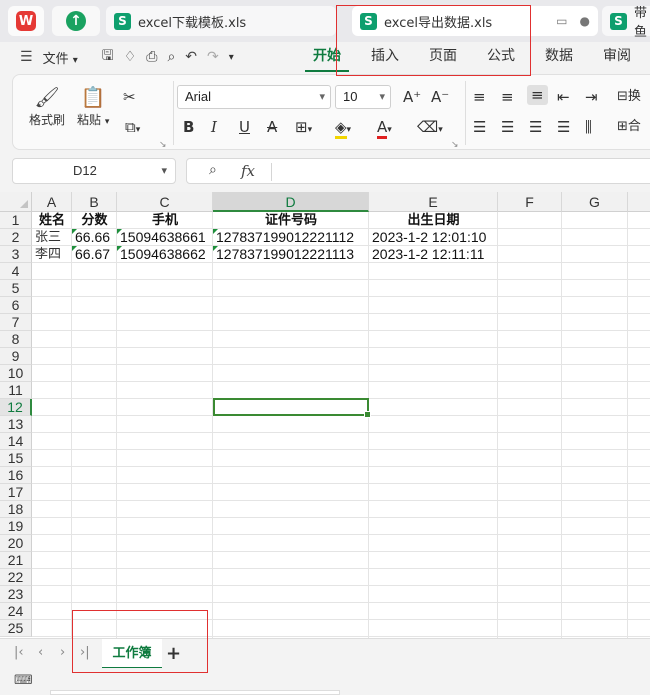  What do you see at coordinates (23, 680) in the screenshot?
I see `macro-icon: ⌨` at bounding box center [23, 680].